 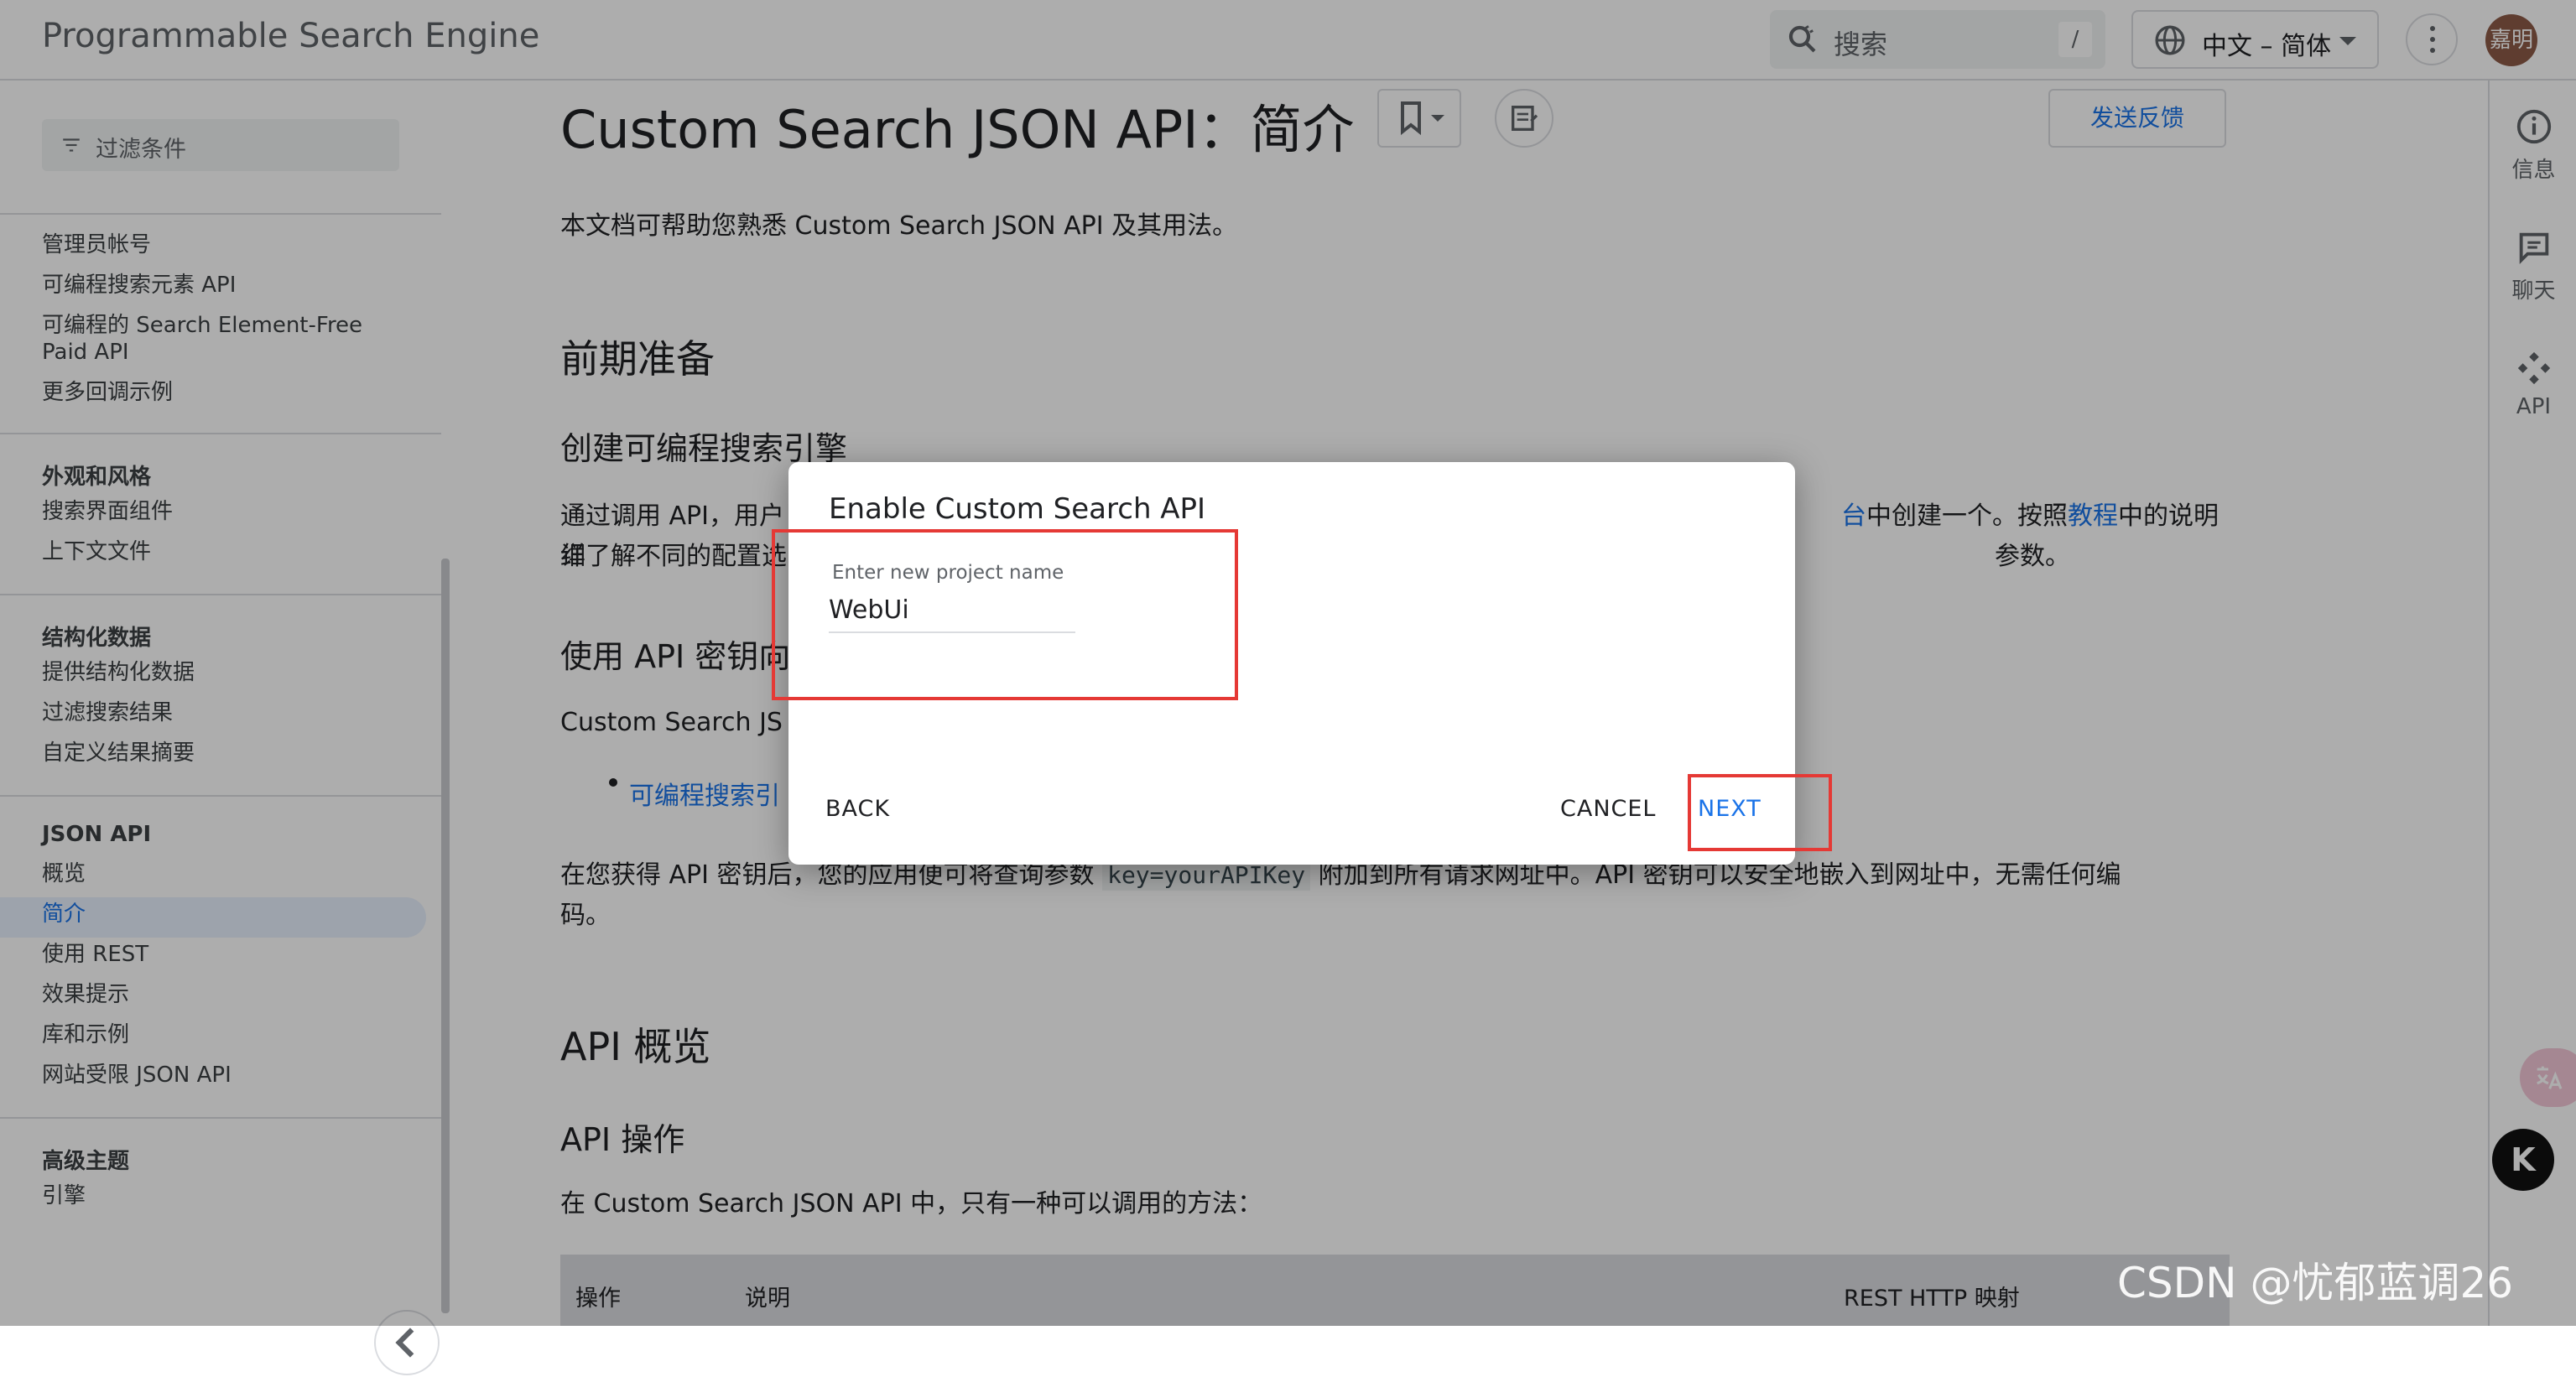 What do you see at coordinates (1005, 614) in the screenshot?
I see `highlight-box-project-name` at bounding box center [1005, 614].